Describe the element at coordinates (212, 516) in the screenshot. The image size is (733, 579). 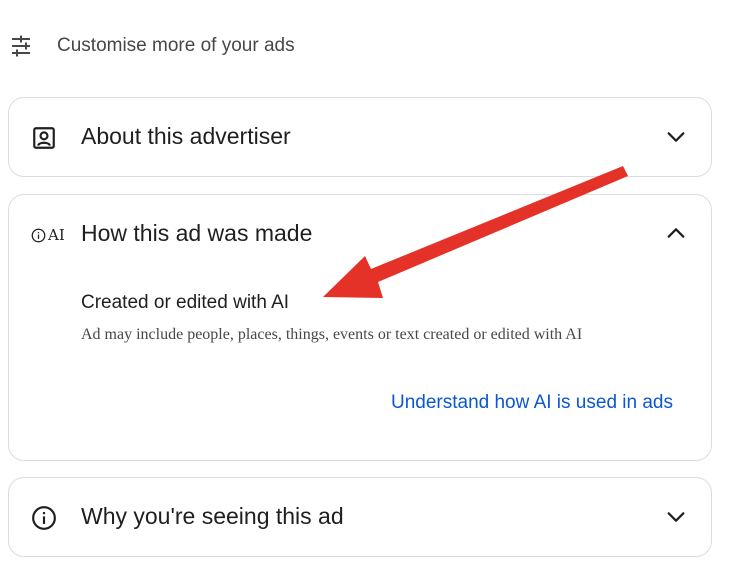
I see `why-seeing-ad-title: Why you're seeing this ad` at that location.